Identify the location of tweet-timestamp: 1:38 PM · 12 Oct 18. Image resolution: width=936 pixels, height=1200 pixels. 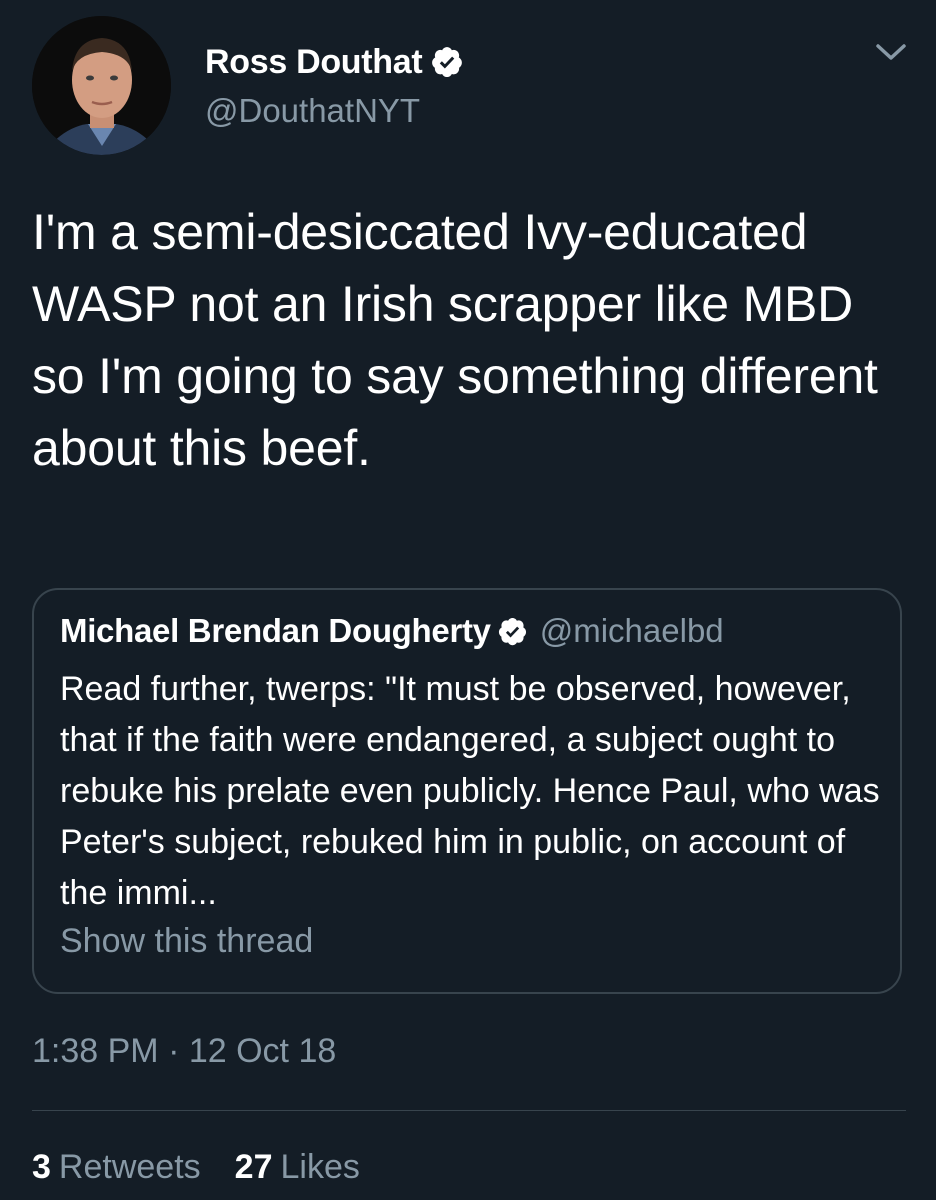
(184, 1051).